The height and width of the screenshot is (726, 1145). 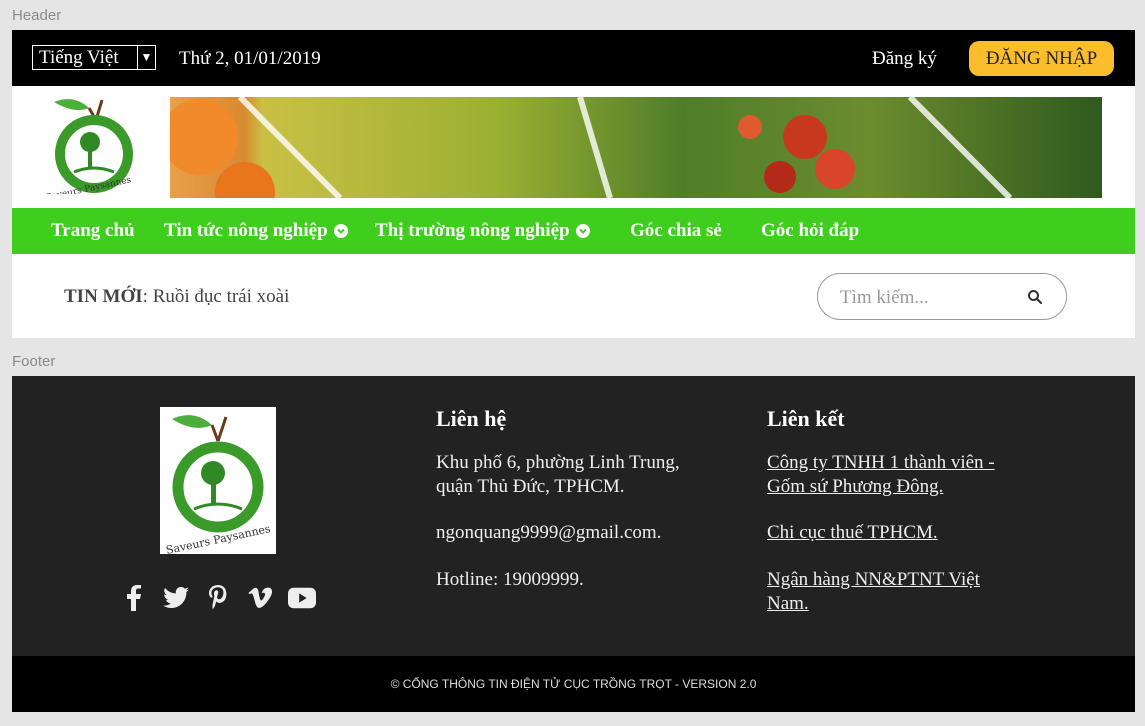 I want to click on footer-link-line: Nam., so click(x=788, y=603).